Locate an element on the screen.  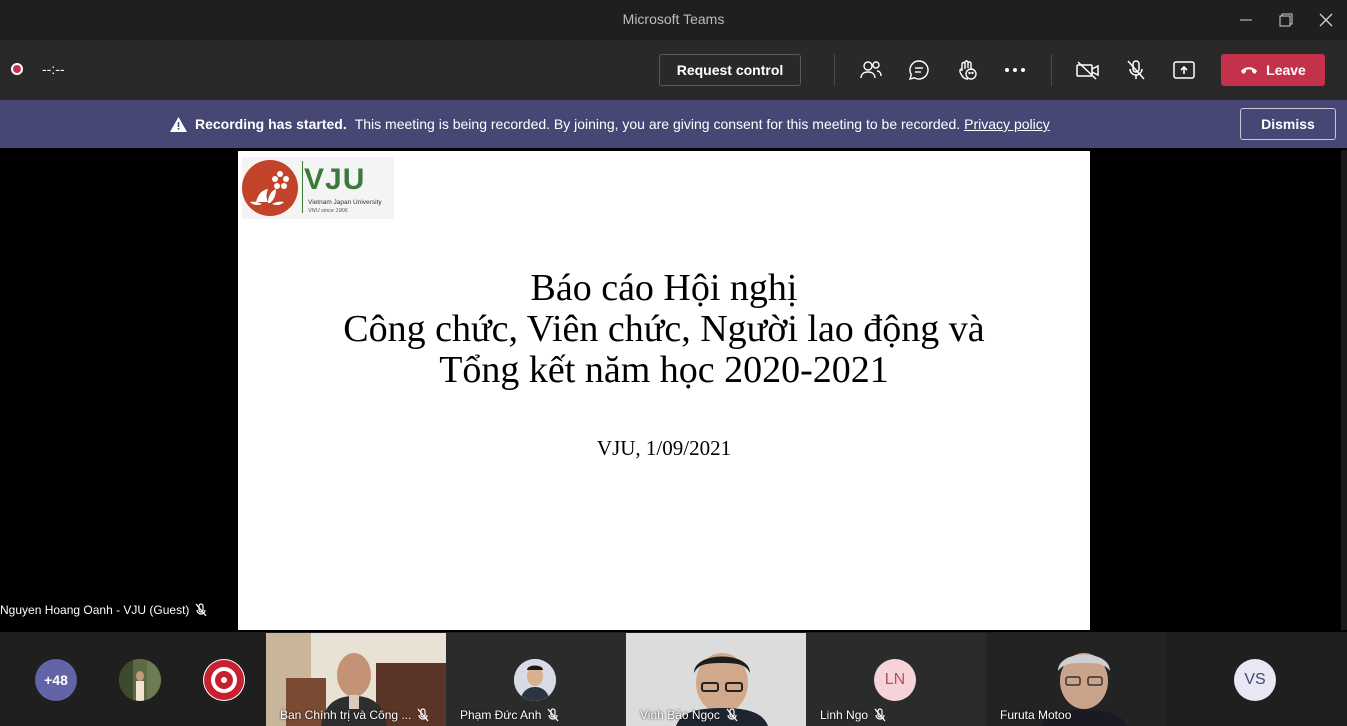
leave-button: Leave is located at coordinates (1273, 70).